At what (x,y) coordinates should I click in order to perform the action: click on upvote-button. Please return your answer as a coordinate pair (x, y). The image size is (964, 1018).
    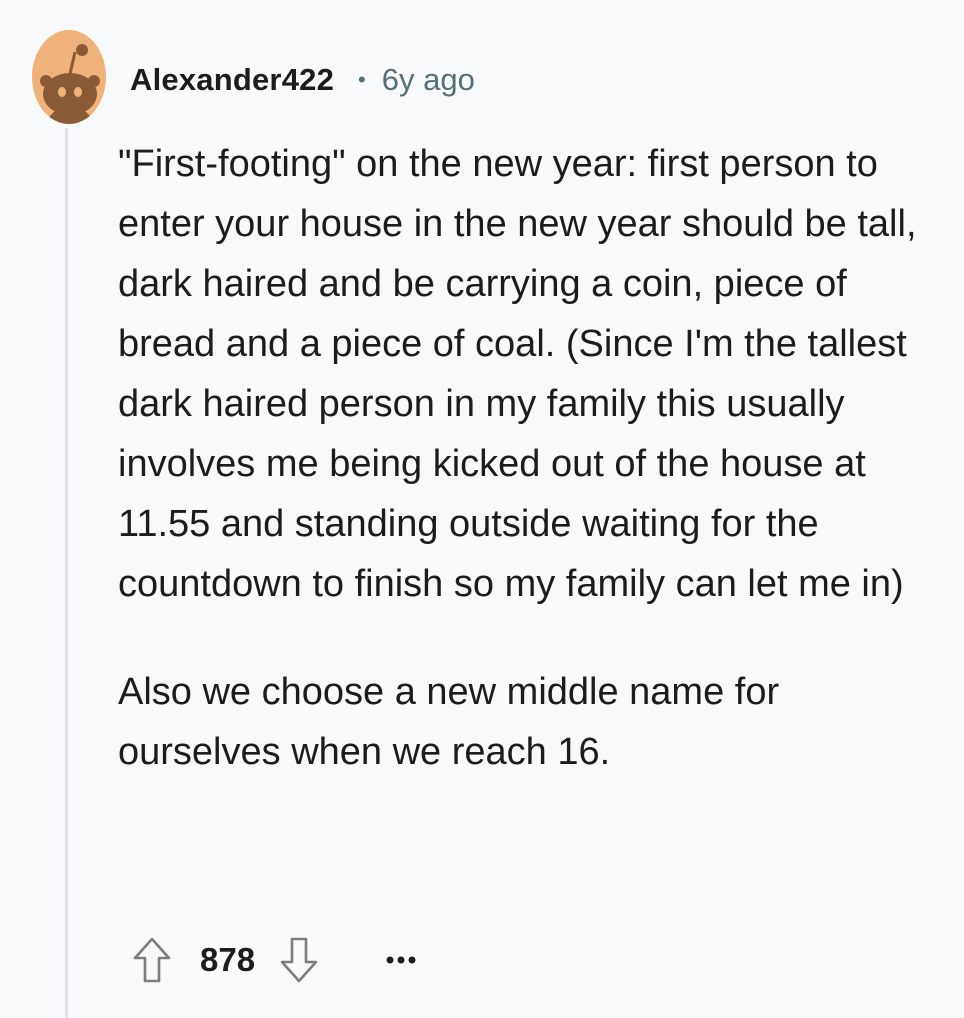
    Looking at the image, I should click on (152, 960).